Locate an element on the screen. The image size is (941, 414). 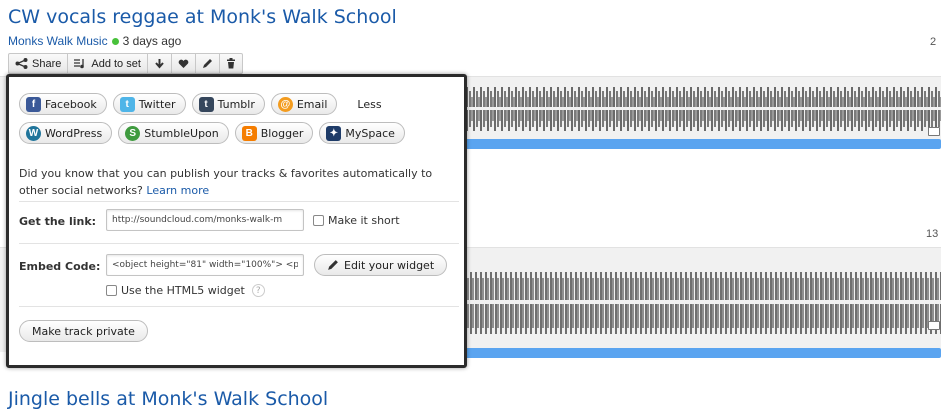
make-private-button: Make track private is located at coordinates (83, 331).